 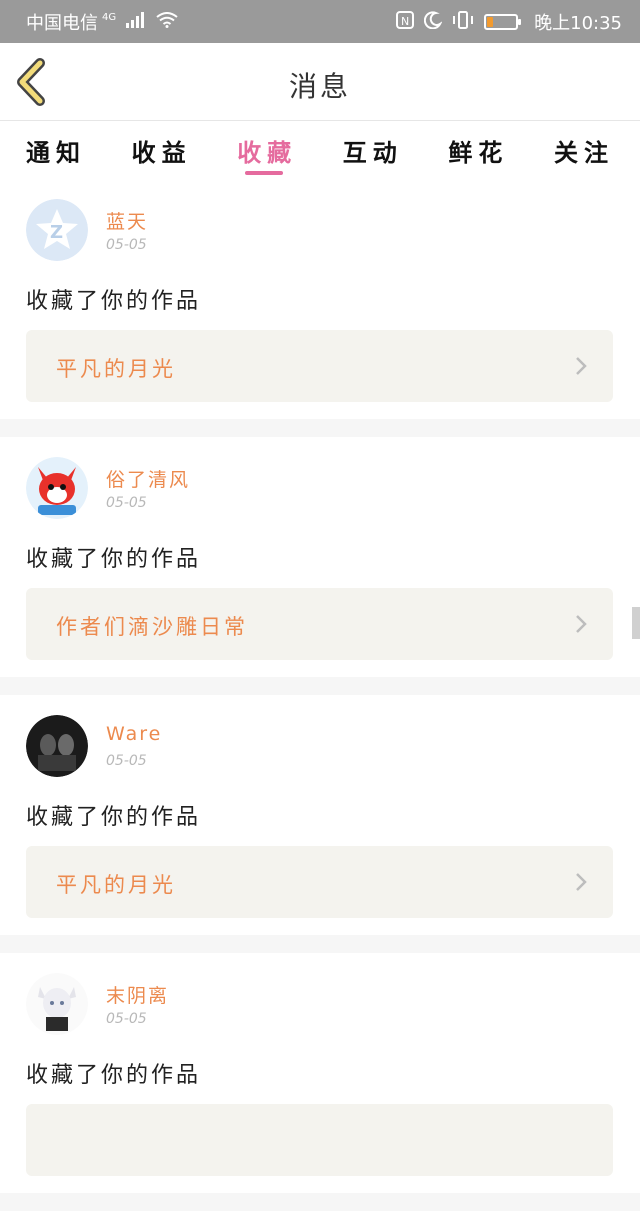 I want to click on fox-cartoon-avatar-icon, so click(x=57, y=488).